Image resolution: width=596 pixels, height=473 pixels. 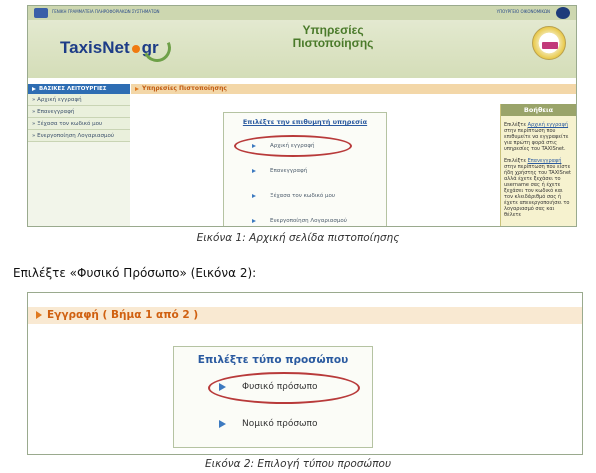 What do you see at coordinates (298, 238) in the screenshot?
I see `figure-1-caption: Εικόνα 1: Αρχική σελίδα πιστοποίησης` at bounding box center [298, 238].